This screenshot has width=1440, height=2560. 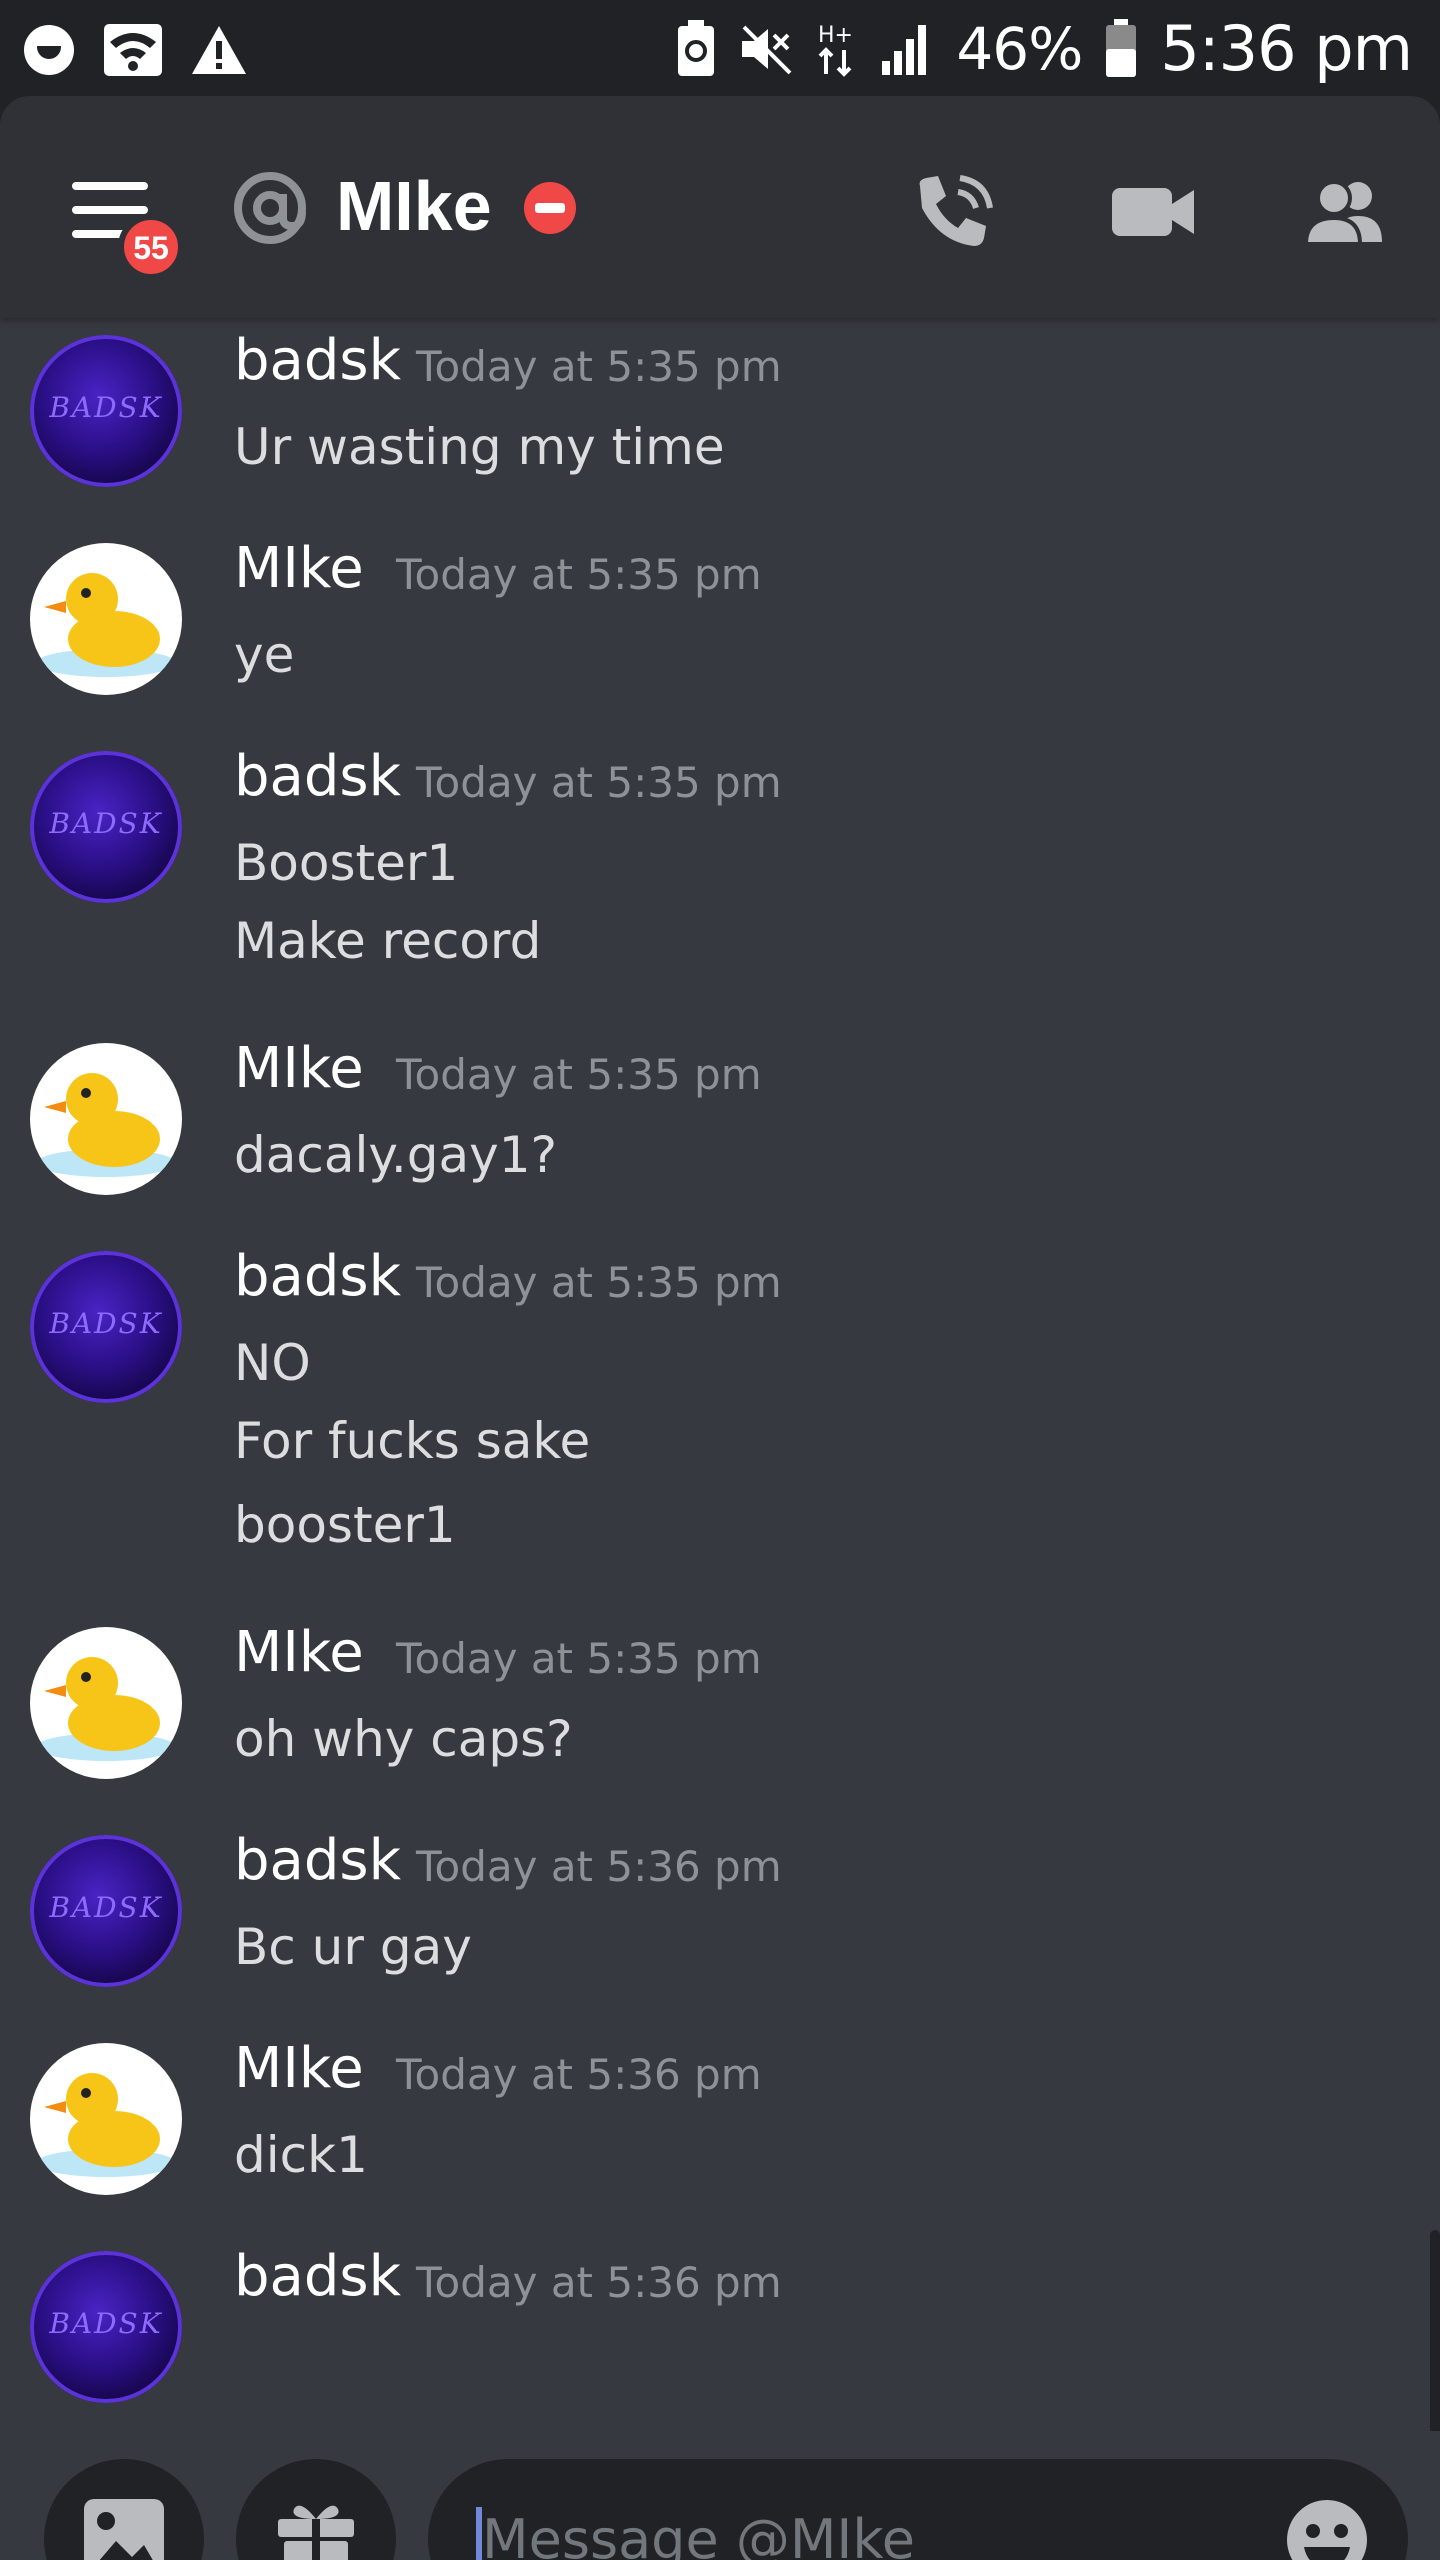 What do you see at coordinates (396, 1155) in the screenshot?
I see `message-text: dacaly.gay1?` at bounding box center [396, 1155].